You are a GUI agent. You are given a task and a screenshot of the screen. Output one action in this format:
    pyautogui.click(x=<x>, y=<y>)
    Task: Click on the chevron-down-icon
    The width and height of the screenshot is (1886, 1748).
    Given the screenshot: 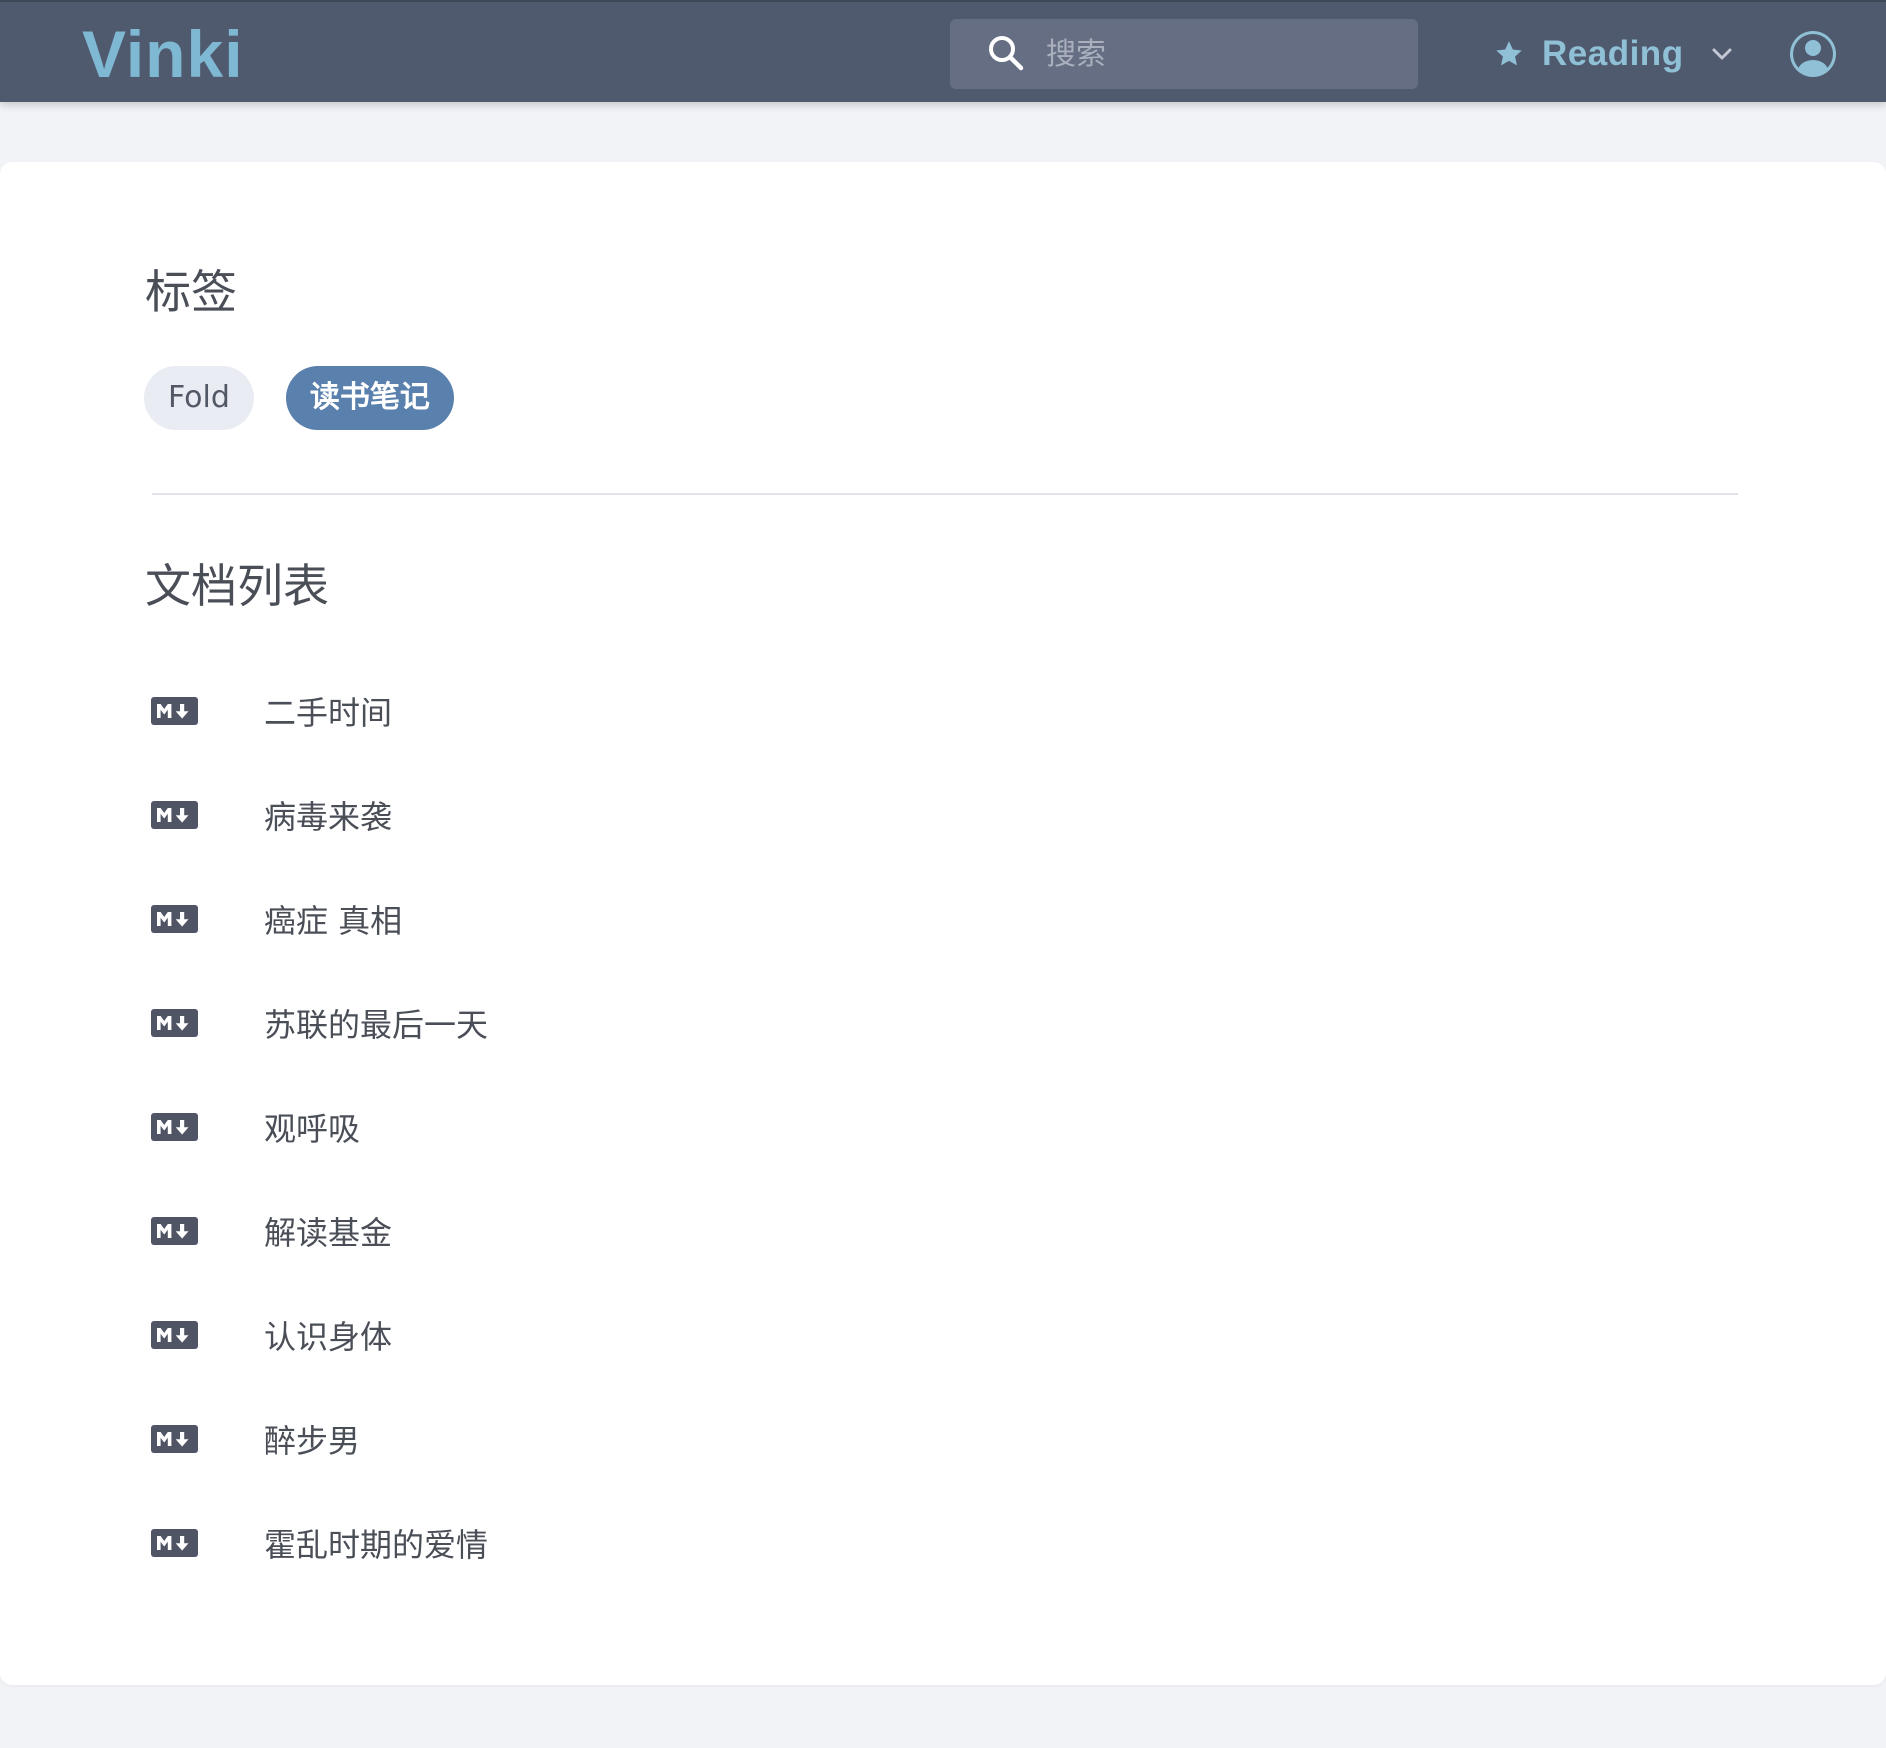 What is the action you would take?
    pyautogui.click(x=1722, y=54)
    